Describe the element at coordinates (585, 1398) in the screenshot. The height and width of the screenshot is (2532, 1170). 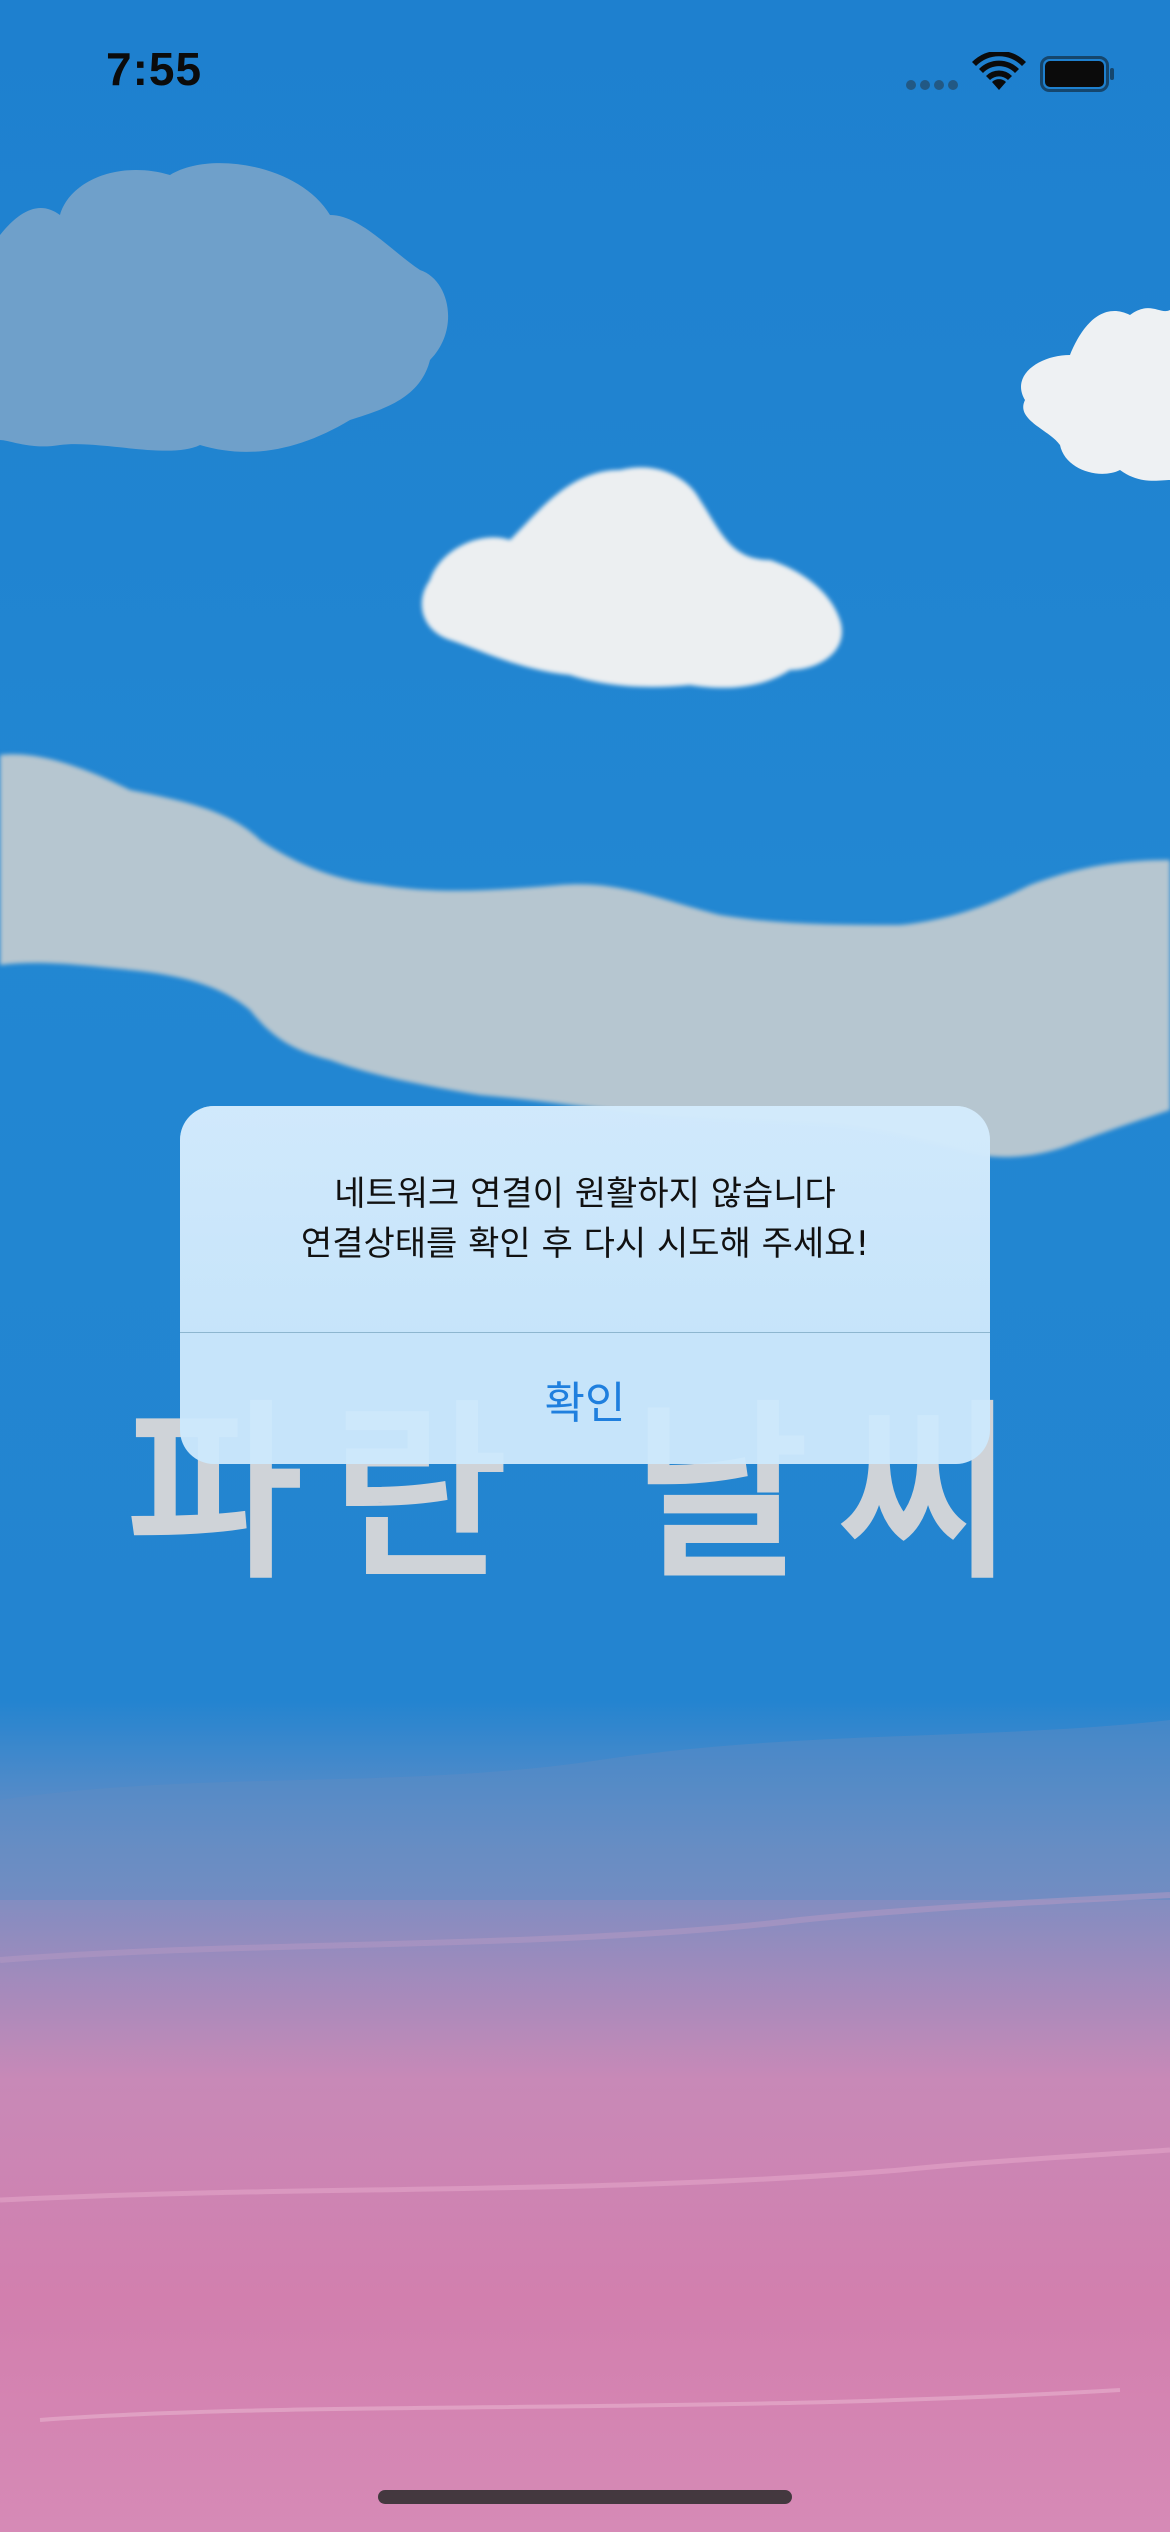
I see `confirm-button: 확인` at that location.